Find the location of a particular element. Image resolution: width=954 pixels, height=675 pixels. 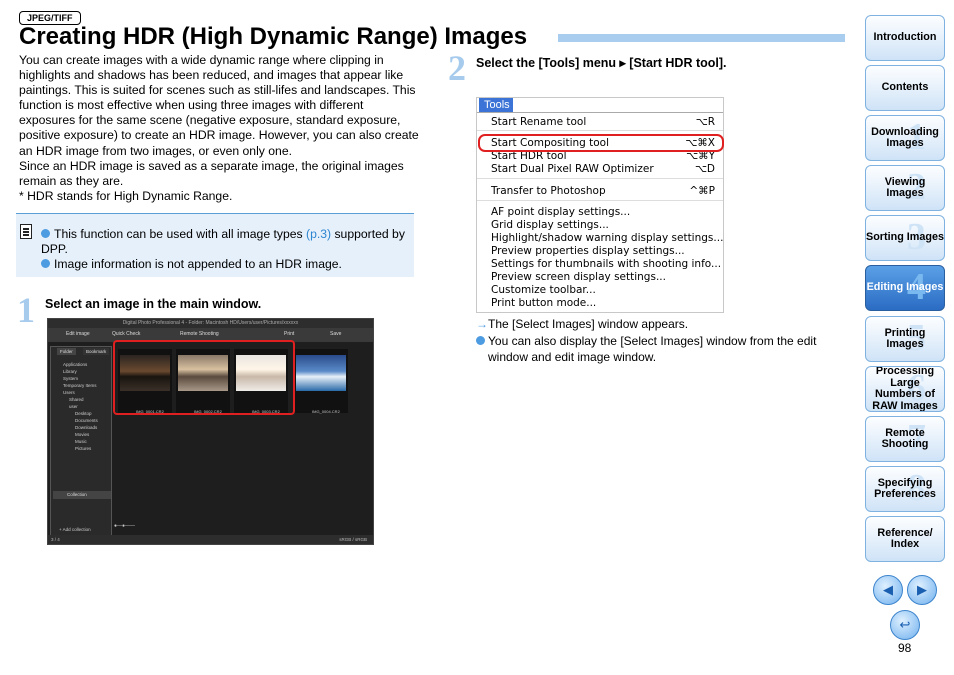

next-page-button: ▶ is located at coordinates (922, 590).